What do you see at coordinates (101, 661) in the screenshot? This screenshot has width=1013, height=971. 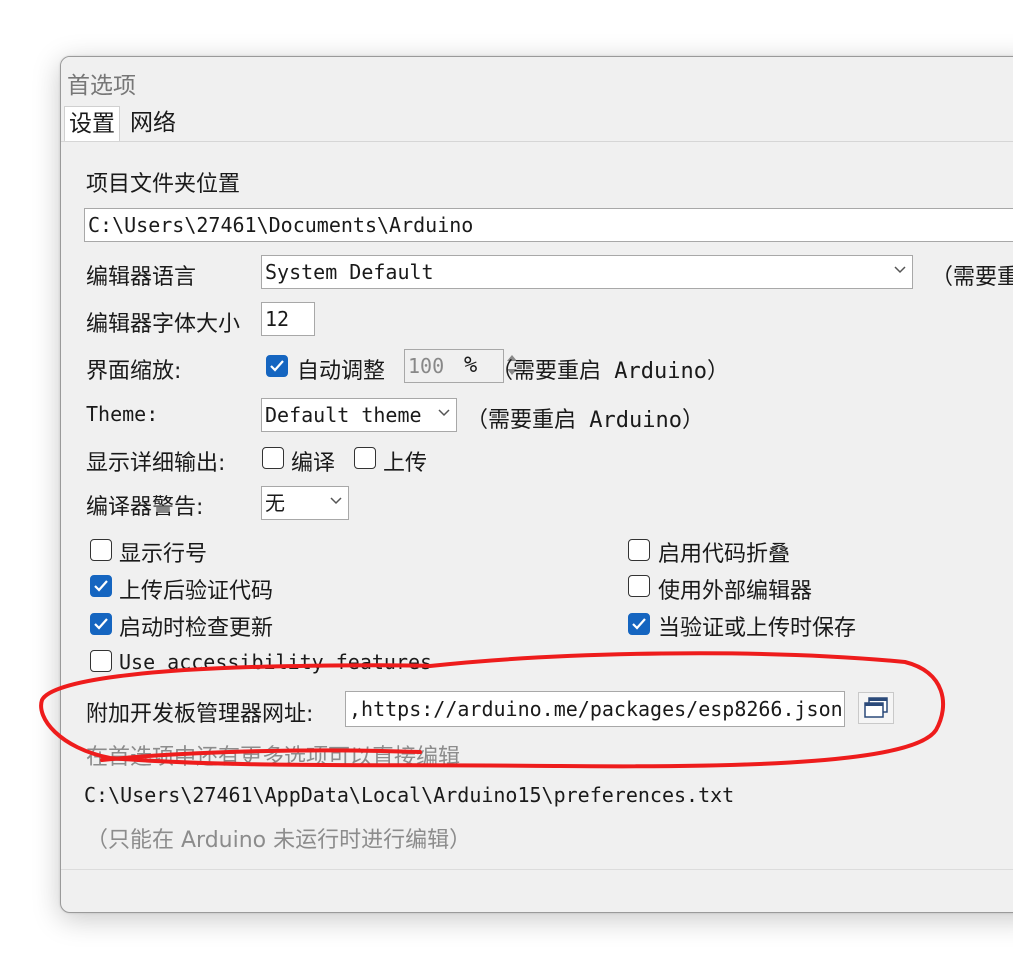 I see `accessibility-checkbox` at bounding box center [101, 661].